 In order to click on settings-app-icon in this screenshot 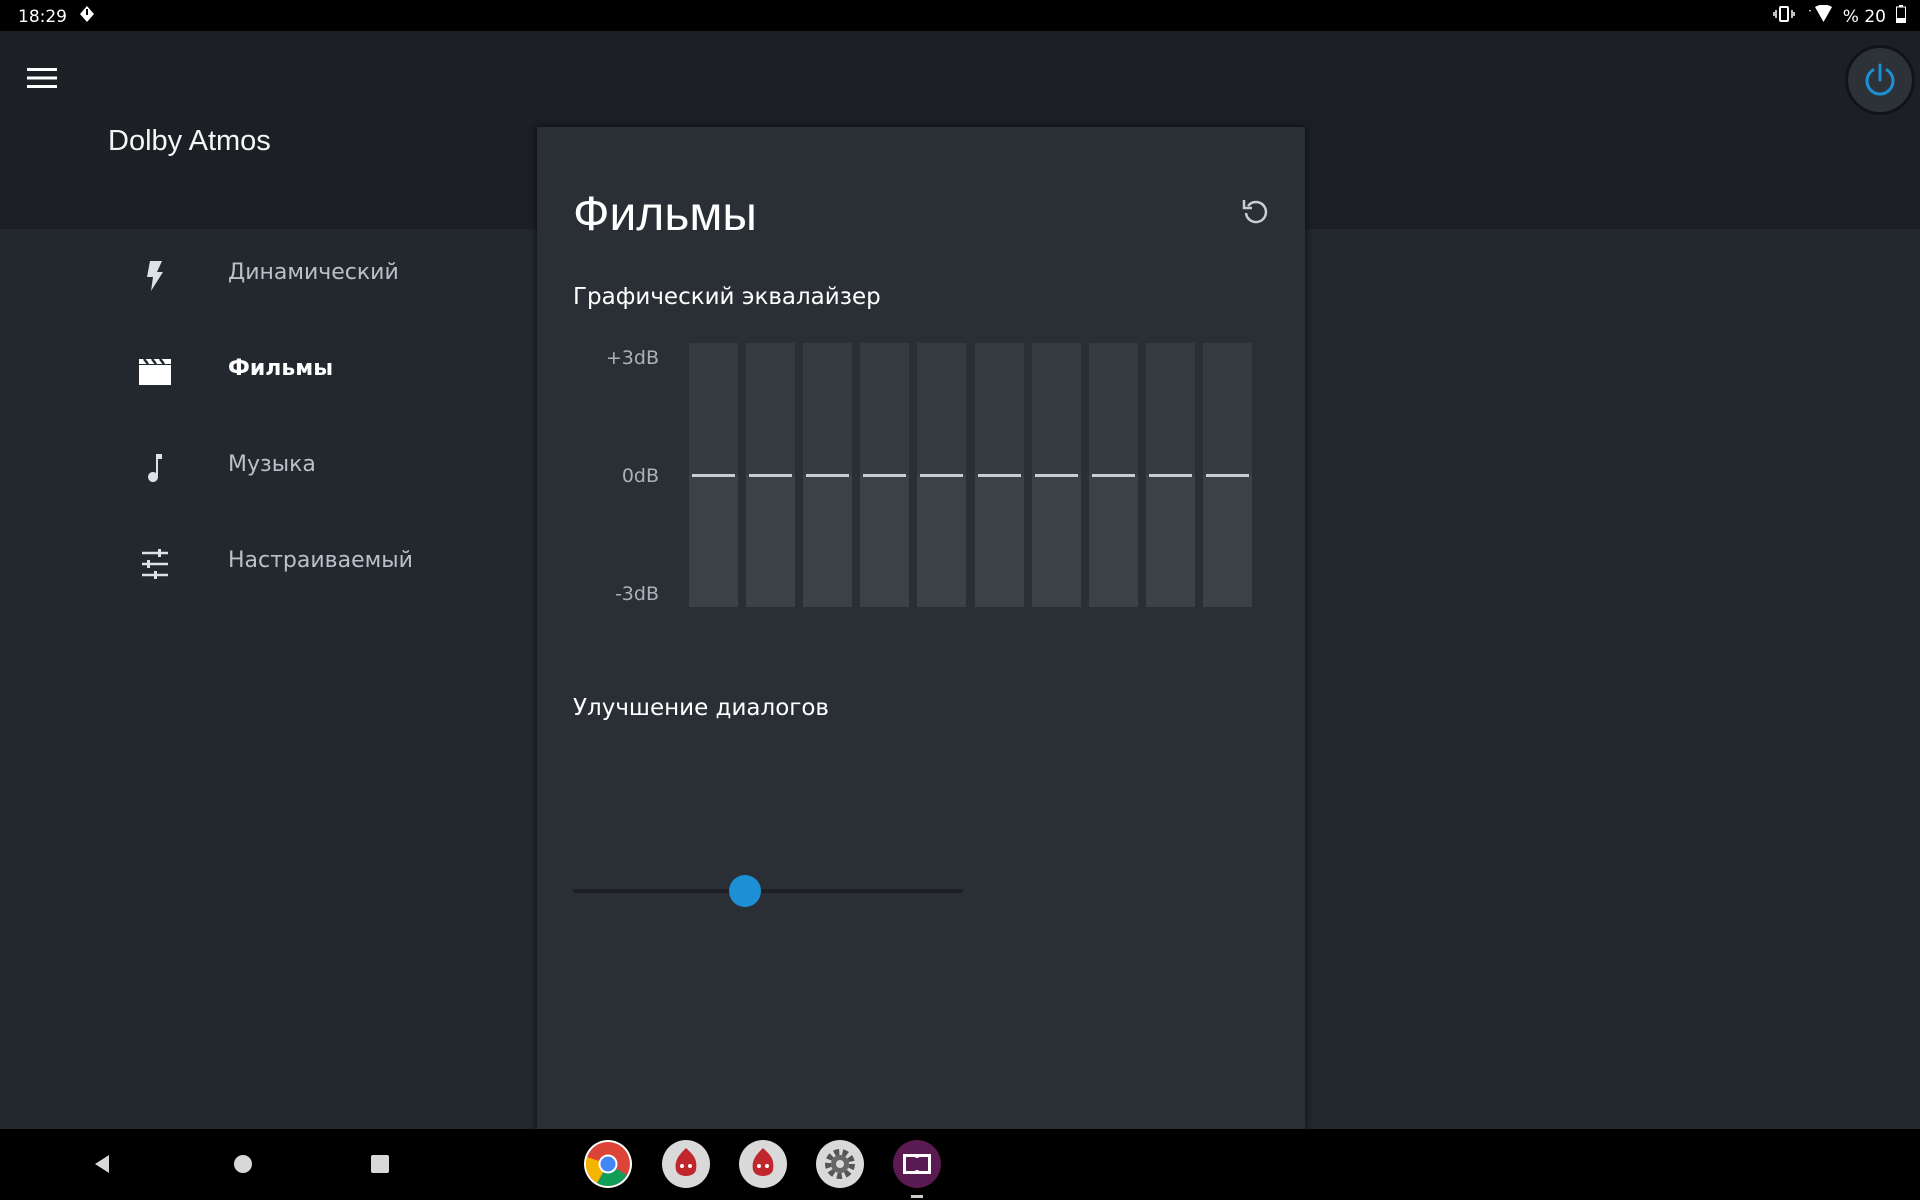, I will do `click(840, 1164)`.